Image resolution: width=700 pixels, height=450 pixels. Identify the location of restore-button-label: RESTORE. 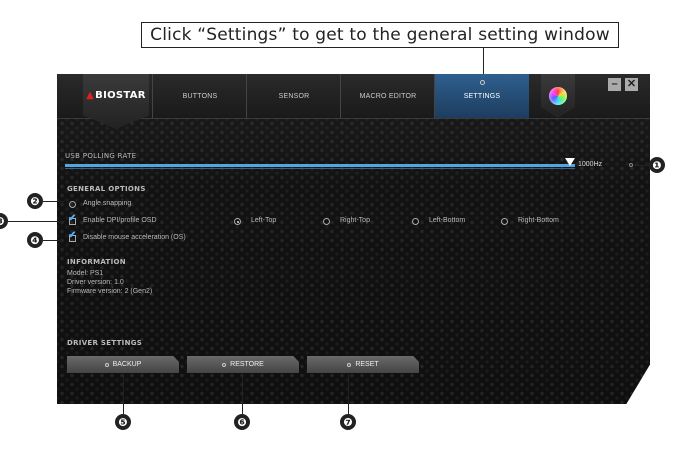
(247, 364).